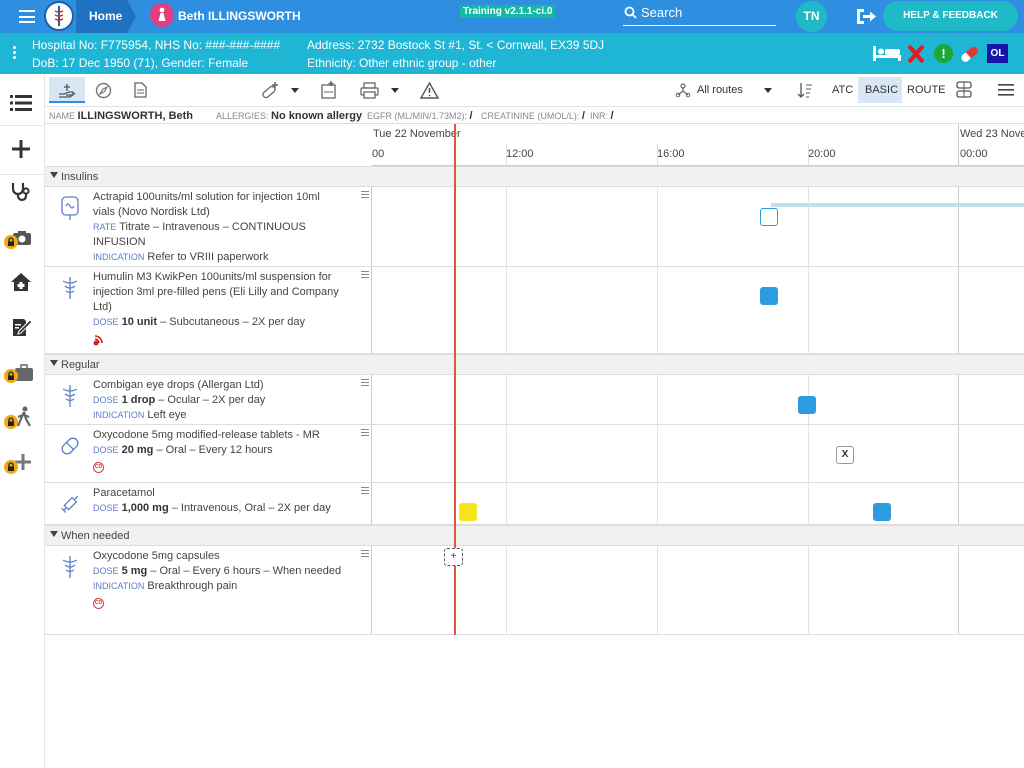  I want to click on add-prn-dose-button-overlay: +, so click(453, 557).